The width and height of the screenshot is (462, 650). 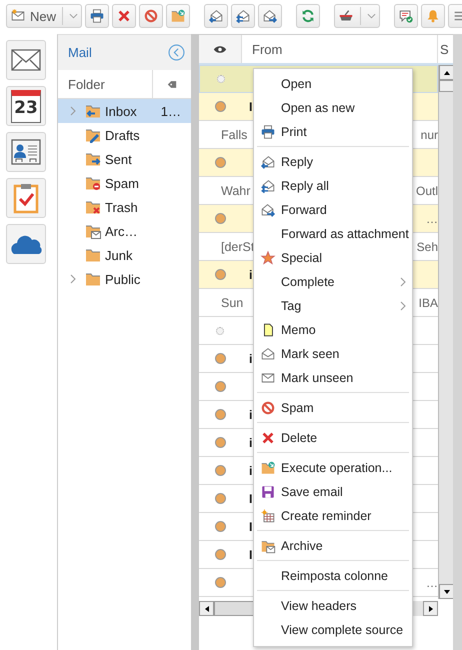 I want to click on vertical-scrollbar, so click(x=446, y=332).